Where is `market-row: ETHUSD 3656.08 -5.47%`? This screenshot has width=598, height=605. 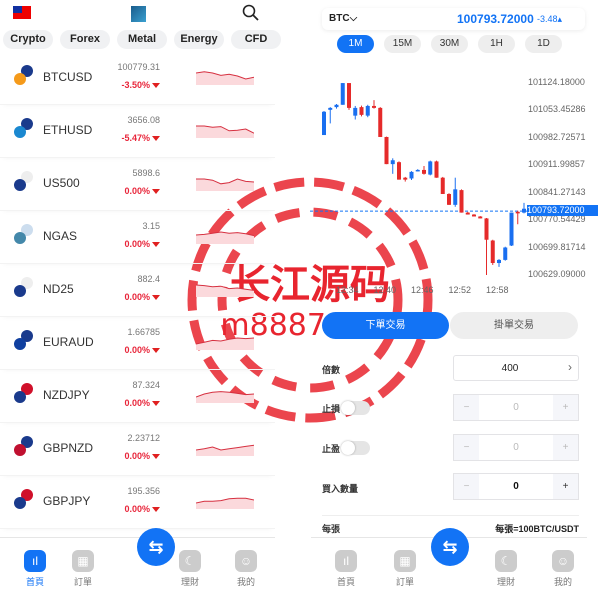
market-row: ETHUSD 3656.08 -5.47% is located at coordinates (137, 131).